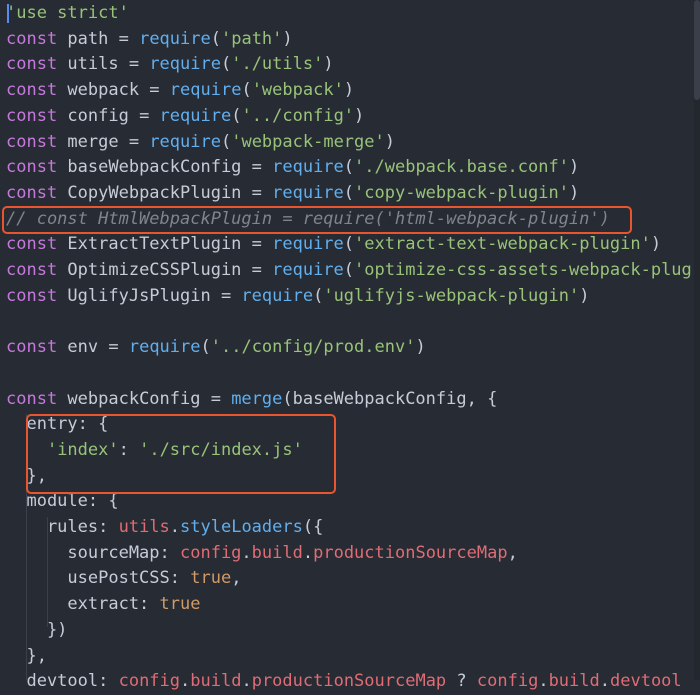 The image size is (700, 695). I want to click on scrollbar-thumb, so click(697, 50).